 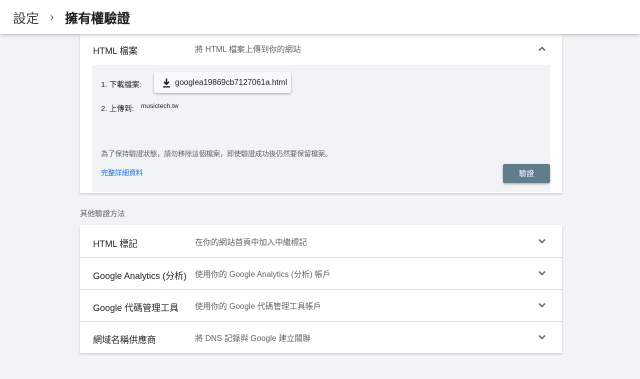 I want to click on method-row-html-tag: HTML 標記 在你的網站首頁中加入中繼標記, so click(x=321, y=241).